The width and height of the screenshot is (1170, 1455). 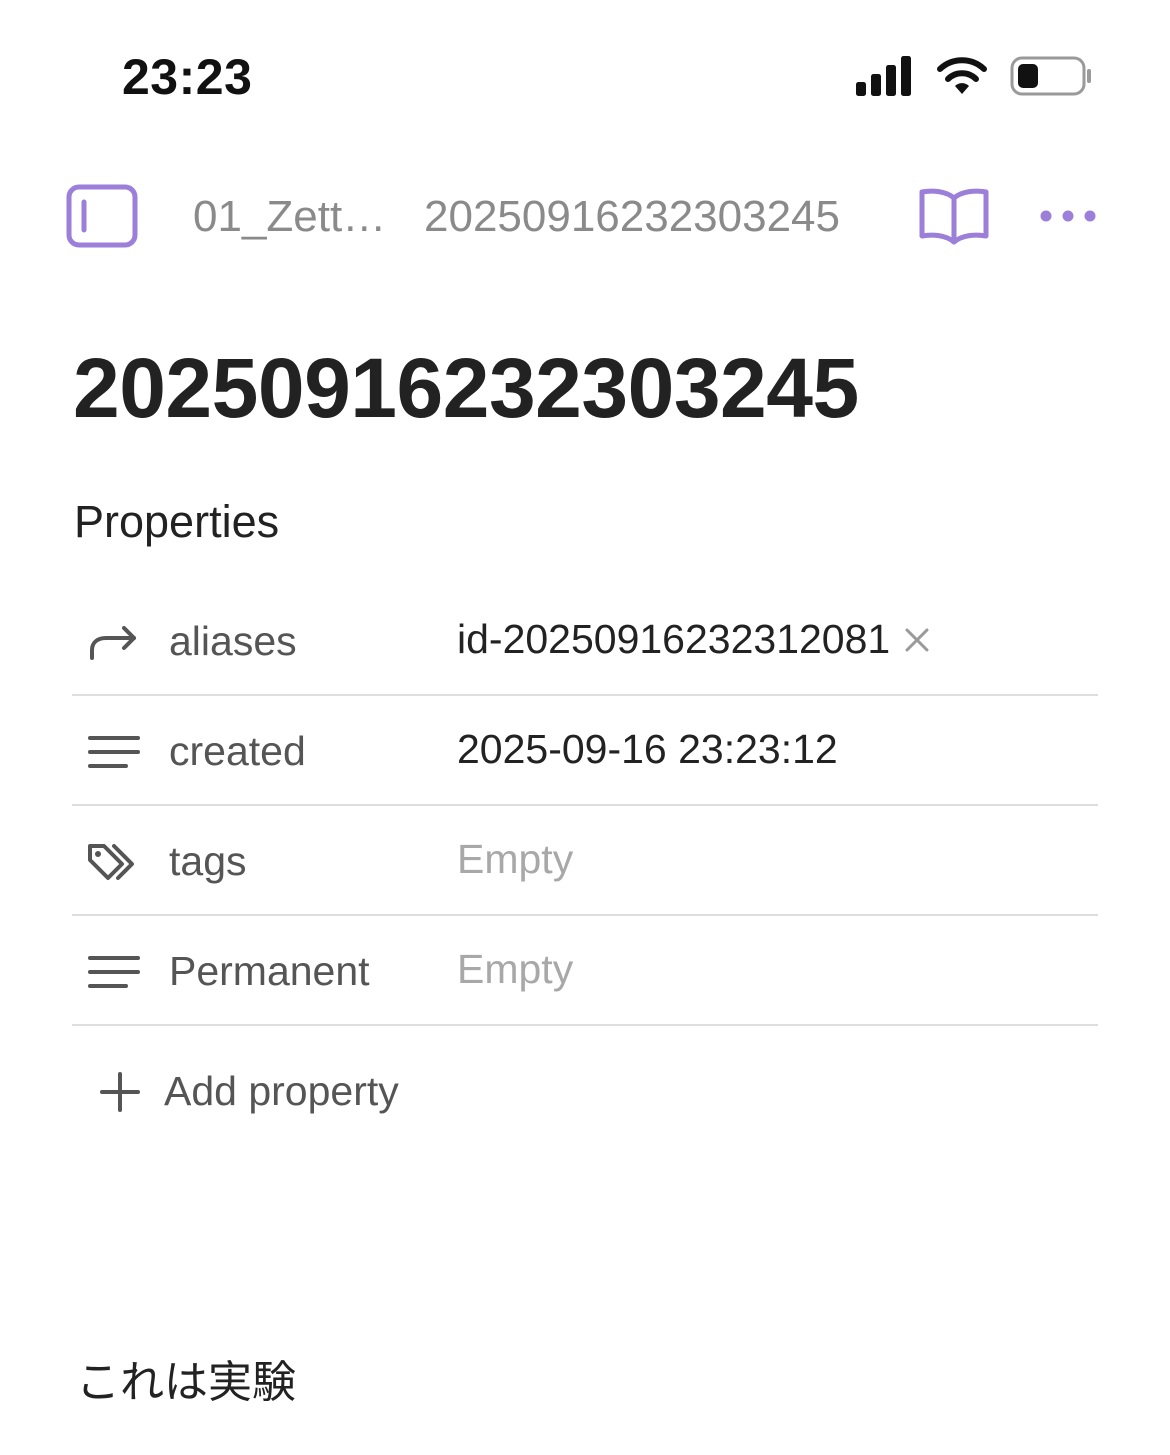 What do you see at coordinates (186, 1378) in the screenshot?
I see `note-body: これは実験` at bounding box center [186, 1378].